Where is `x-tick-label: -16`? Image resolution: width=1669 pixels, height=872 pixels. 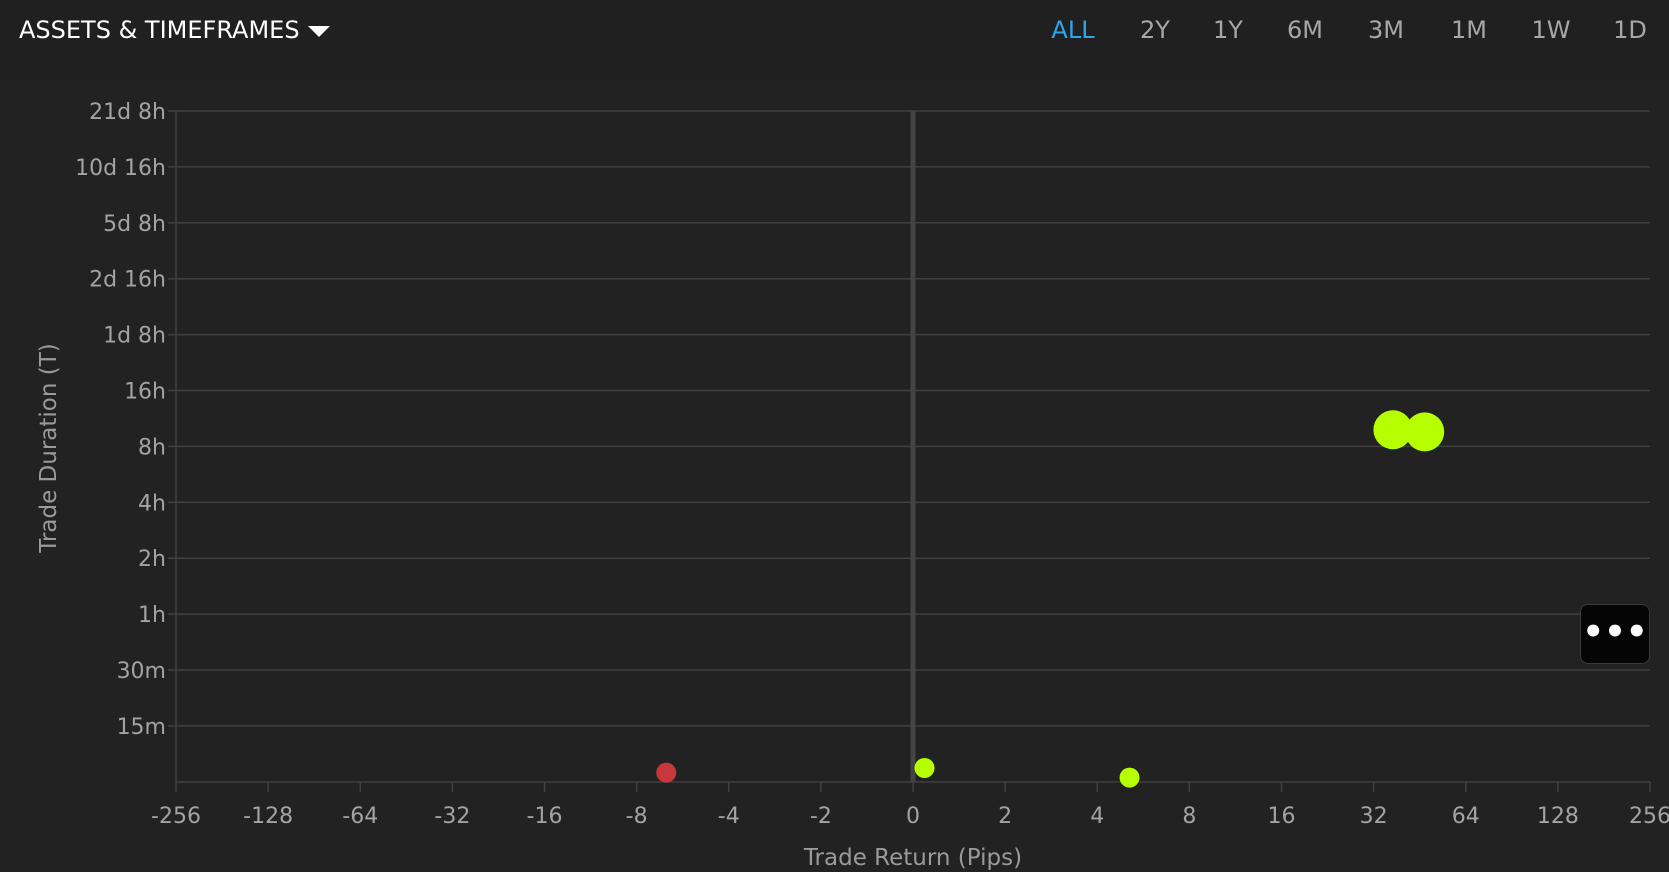 x-tick-label: -16 is located at coordinates (545, 816).